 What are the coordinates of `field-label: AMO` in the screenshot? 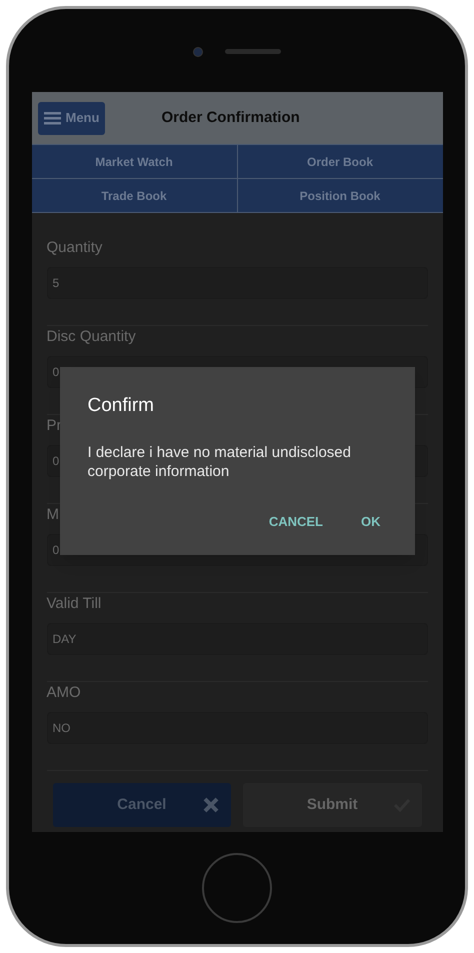 It's located at (63, 693).